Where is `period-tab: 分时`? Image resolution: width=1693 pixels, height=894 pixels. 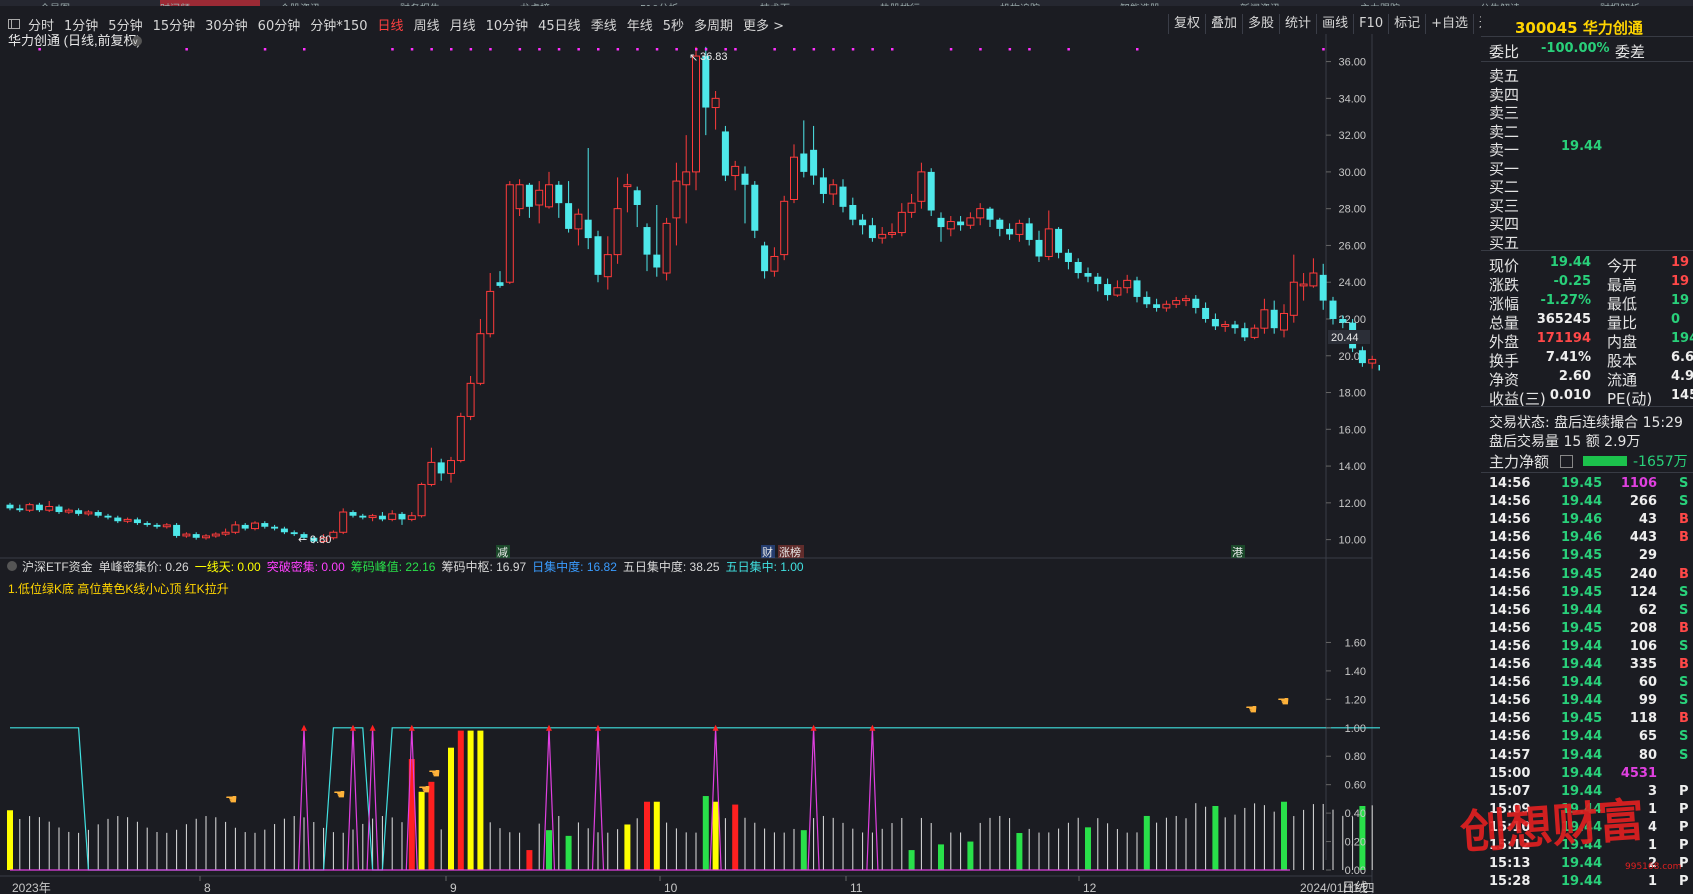
period-tab: 分时 is located at coordinates (41, 24).